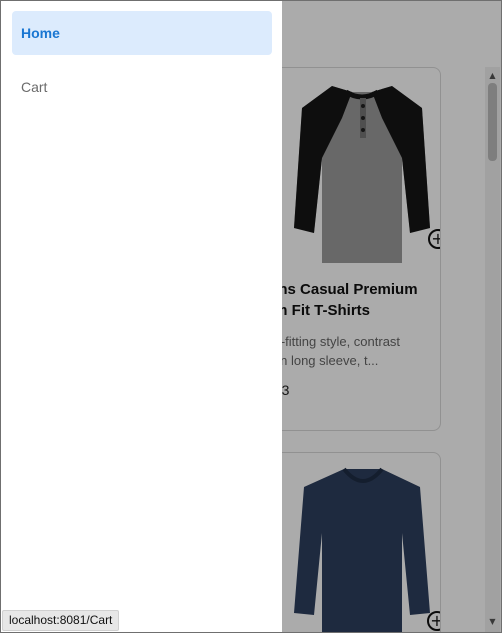 This screenshot has height=633, width=502. Describe the element at coordinates (40, 33) in the screenshot. I see `sidebar-item-label: Home` at that location.